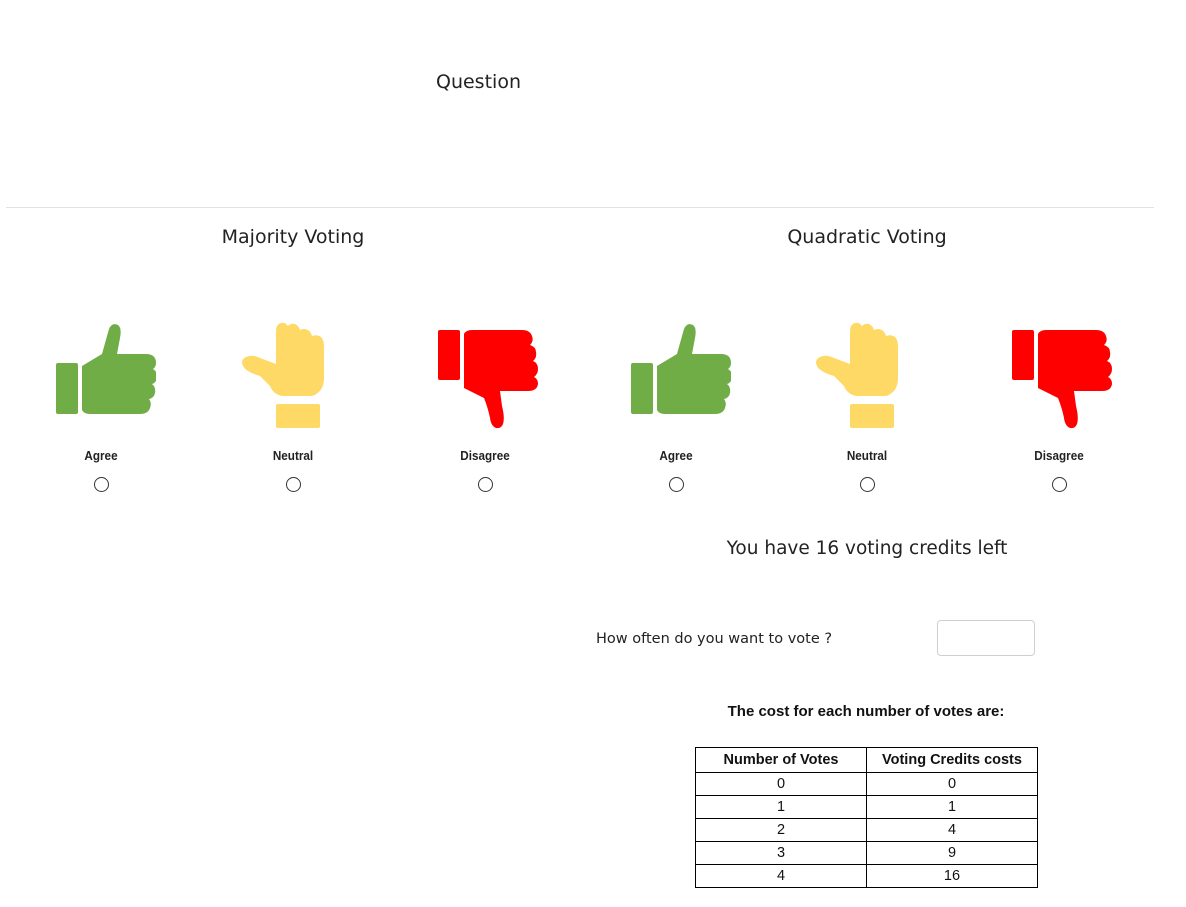 This screenshot has height=907, width=1186. I want to click on table-row: 4 16, so click(866, 876).